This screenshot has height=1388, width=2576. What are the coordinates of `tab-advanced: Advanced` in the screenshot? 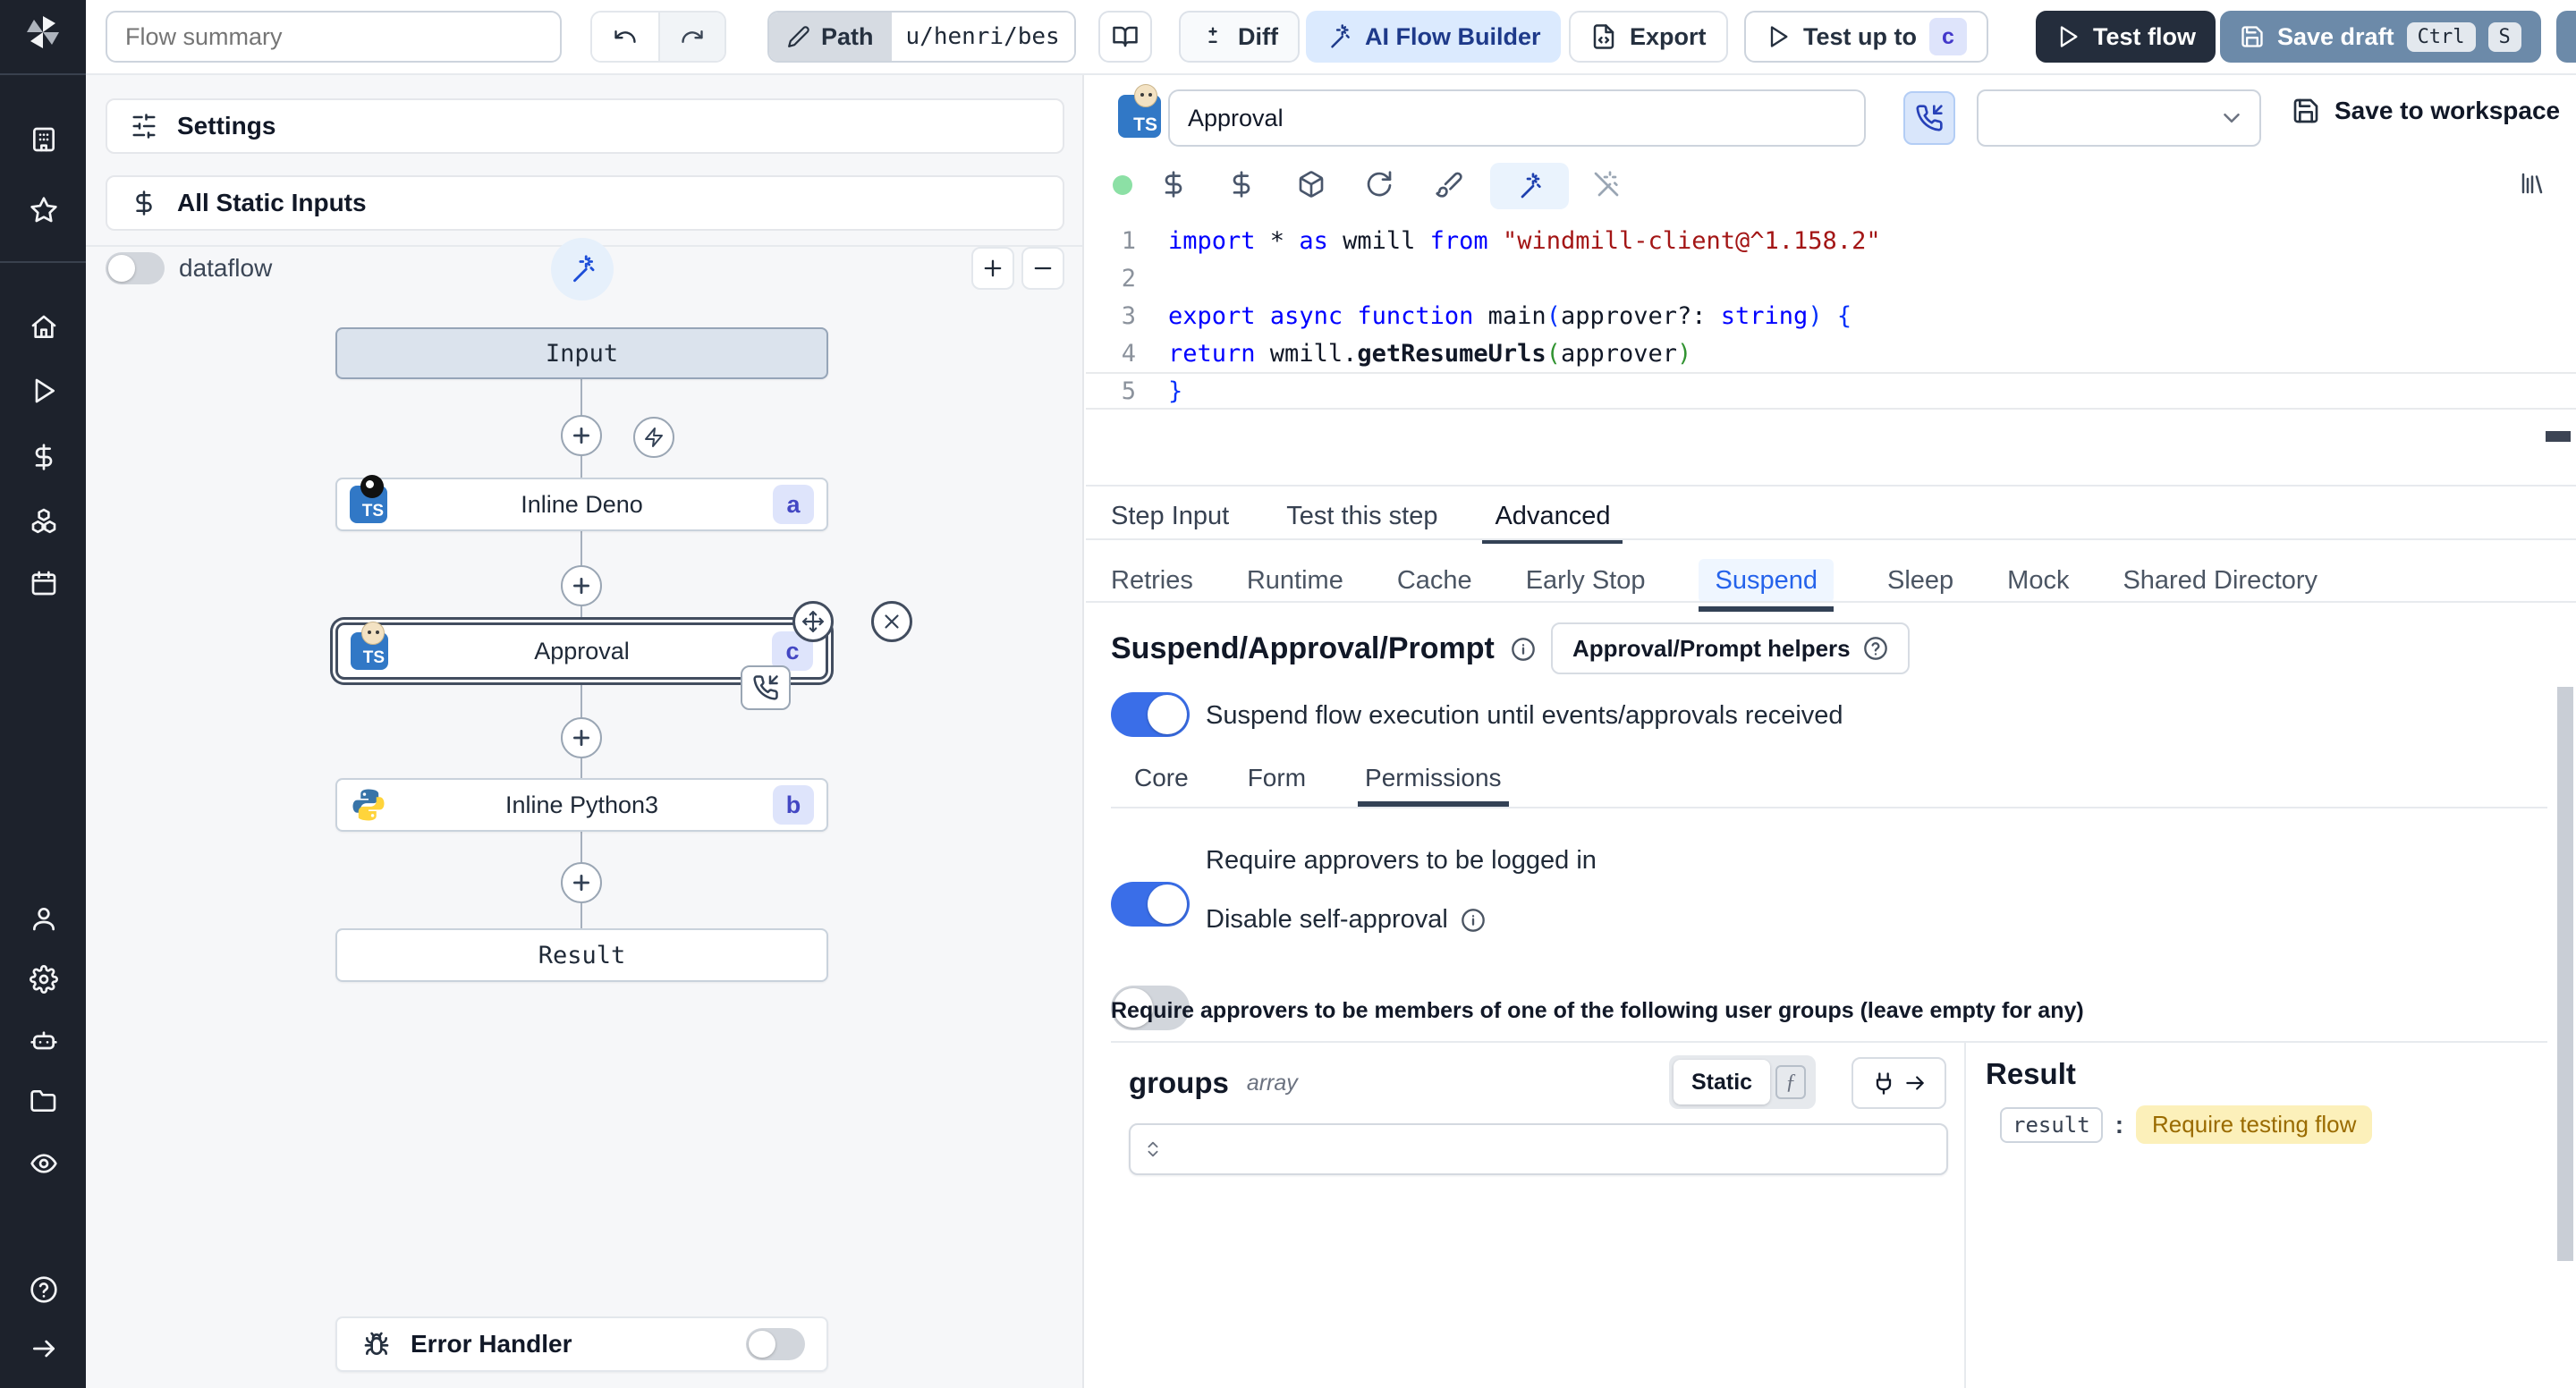 It's located at (1552, 523).